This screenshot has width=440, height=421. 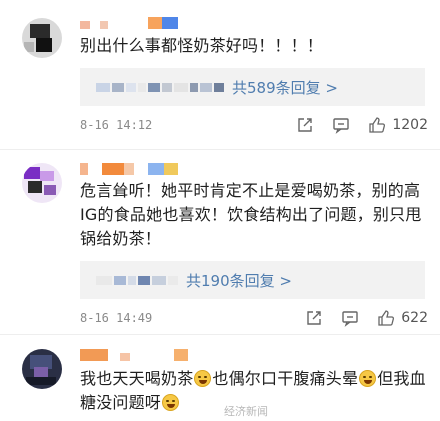 What do you see at coordinates (202, 45) in the screenshot?
I see `comment-text: 别出什么事都怪奶茶好吗！！！！` at bounding box center [202, 45].